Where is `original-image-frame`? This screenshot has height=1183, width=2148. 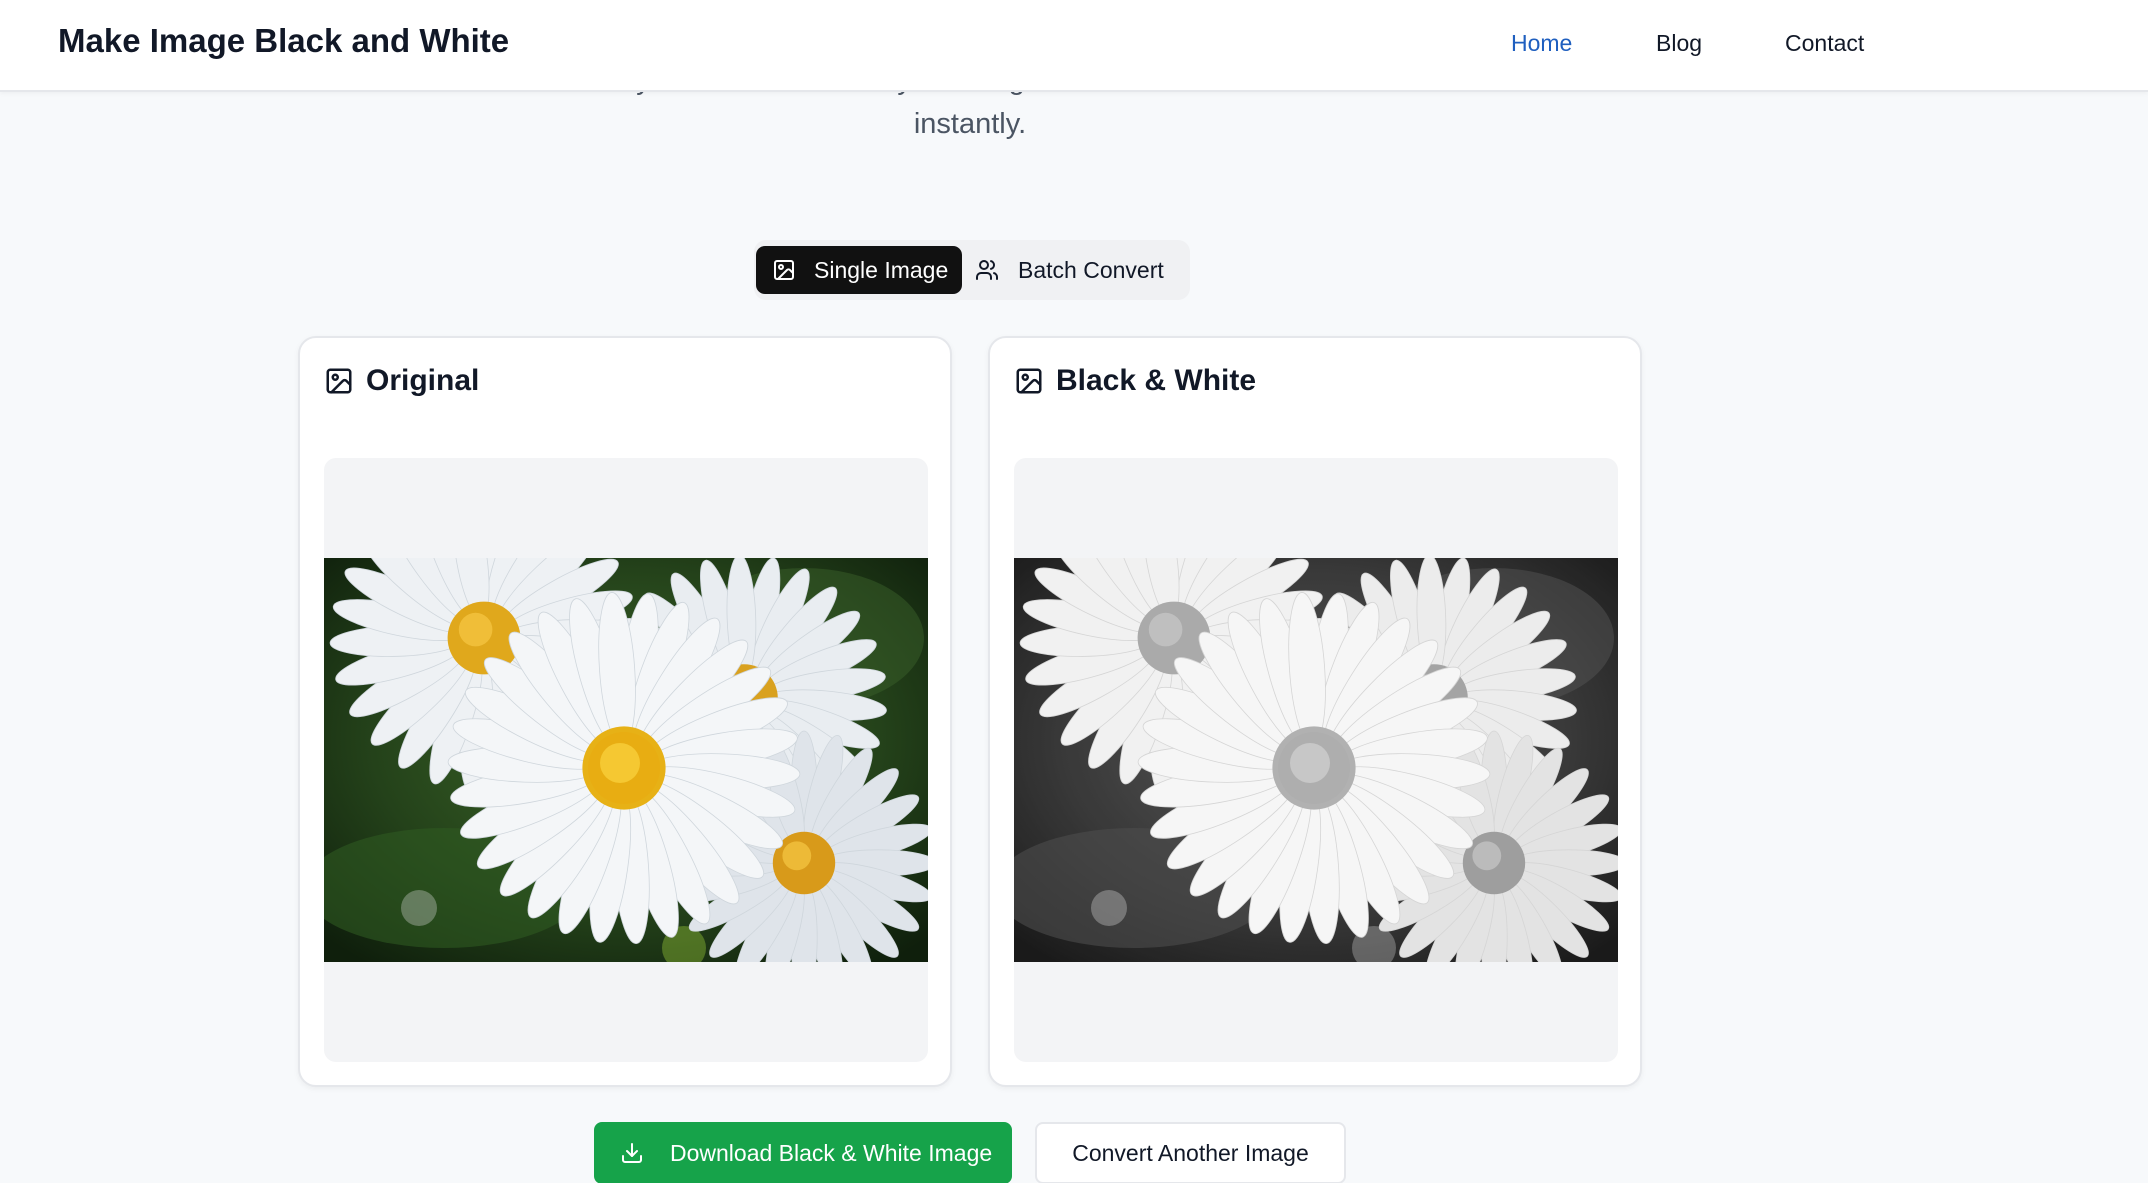 original-image-frame is located at coordinates (626, 760).